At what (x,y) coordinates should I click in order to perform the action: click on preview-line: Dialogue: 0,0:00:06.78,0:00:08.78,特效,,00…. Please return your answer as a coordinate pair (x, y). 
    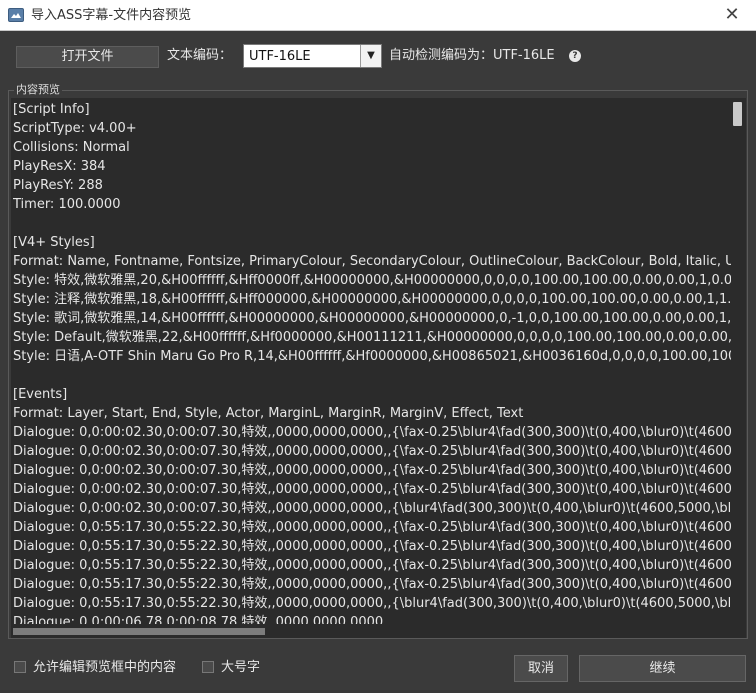
    Looking at the image, I should click on (202, 619).